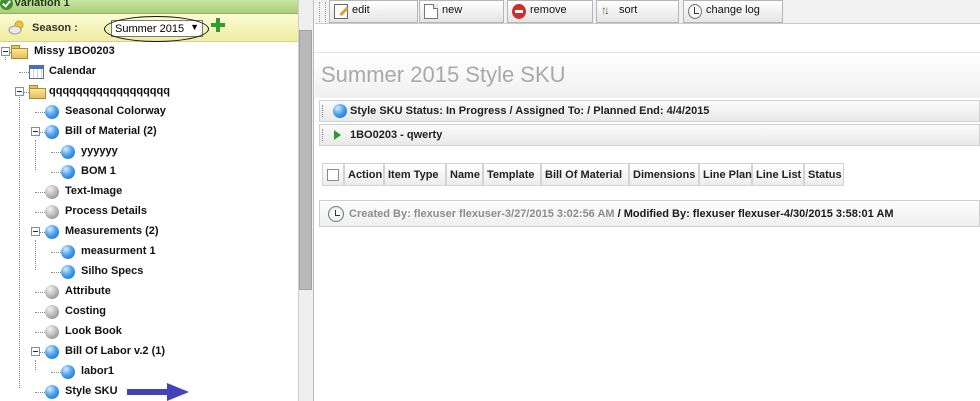 The height and width of the screenshot is (401, 980). I want to click on sku-subheader: 1BO0203 - qwerty, so click(649, 135).